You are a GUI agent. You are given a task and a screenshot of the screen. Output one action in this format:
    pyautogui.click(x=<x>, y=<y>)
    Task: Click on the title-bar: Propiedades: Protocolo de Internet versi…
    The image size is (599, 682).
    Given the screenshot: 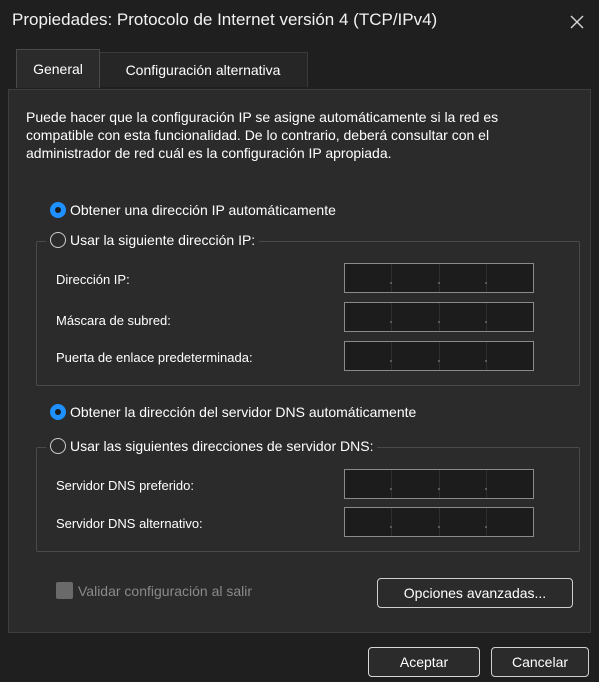 What is the action you would take?
    pyautogui.click(x=299, y=22)
    